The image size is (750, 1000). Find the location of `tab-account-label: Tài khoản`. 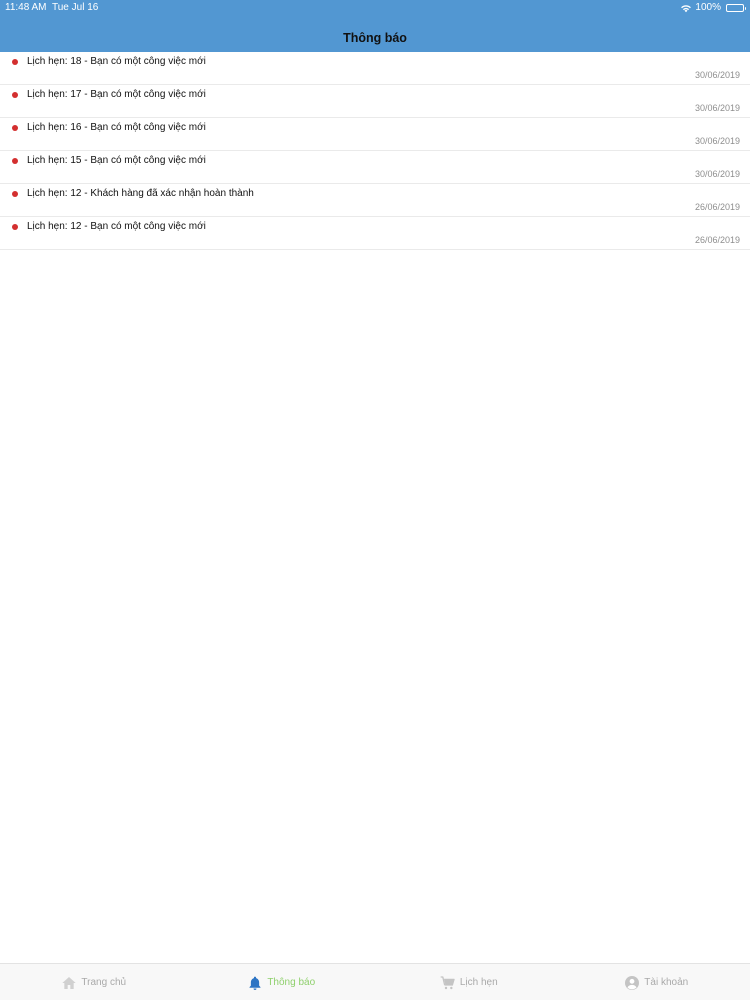

tab-account-label: Tài khoản is located at coordinates (666, 982).